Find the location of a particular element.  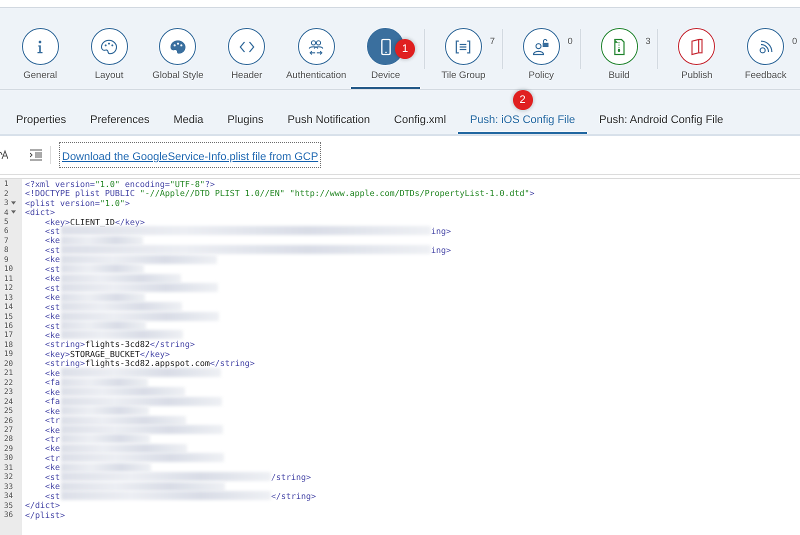

code-line: <dict> is located at coordinates (40, 212).